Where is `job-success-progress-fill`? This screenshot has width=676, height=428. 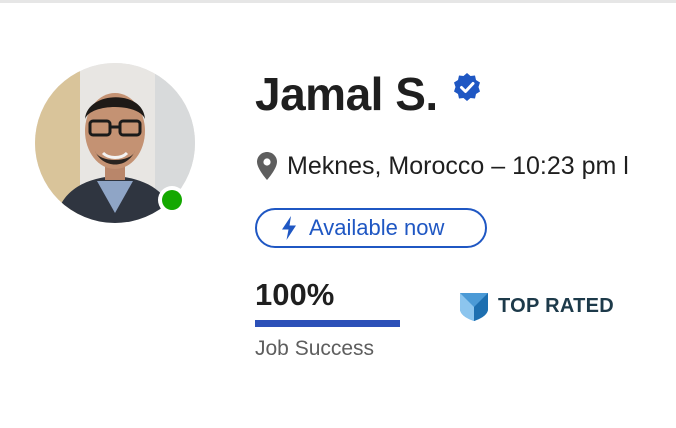 job-success-progress-fill is located at coordinates (327, 323).